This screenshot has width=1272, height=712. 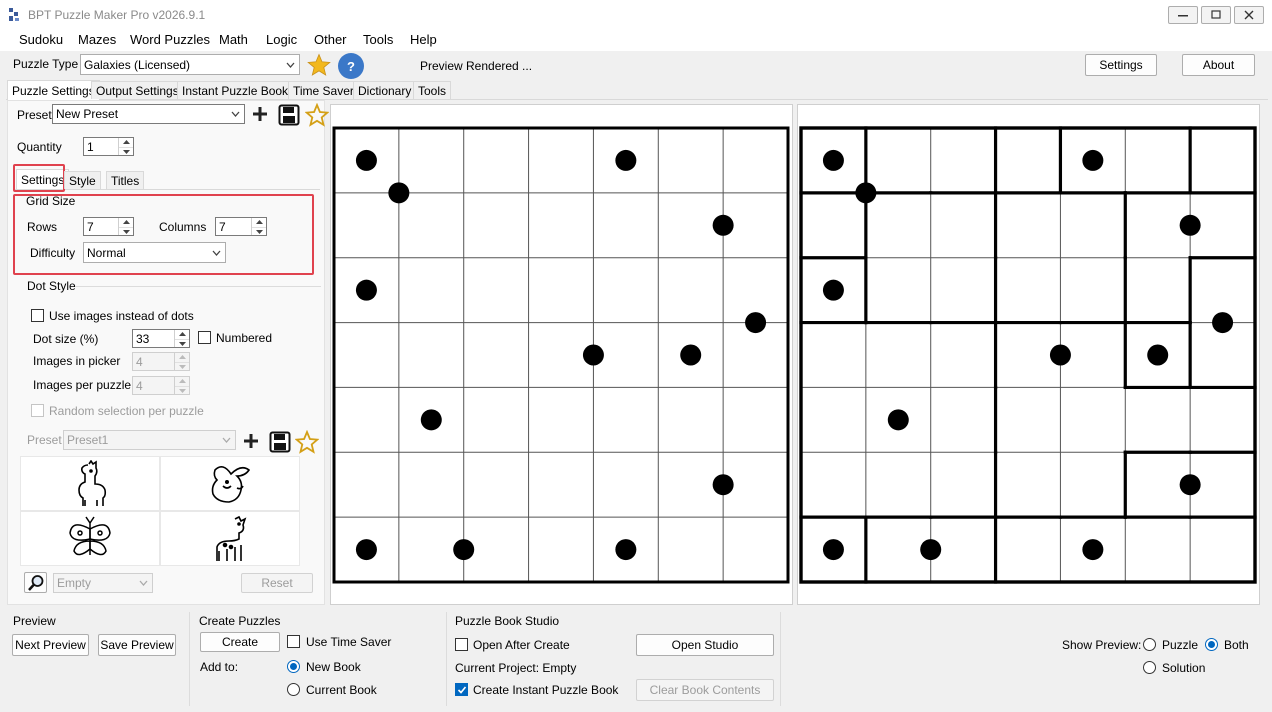 I want to click on show-both-label: Both, so click(x=1236, y=645).